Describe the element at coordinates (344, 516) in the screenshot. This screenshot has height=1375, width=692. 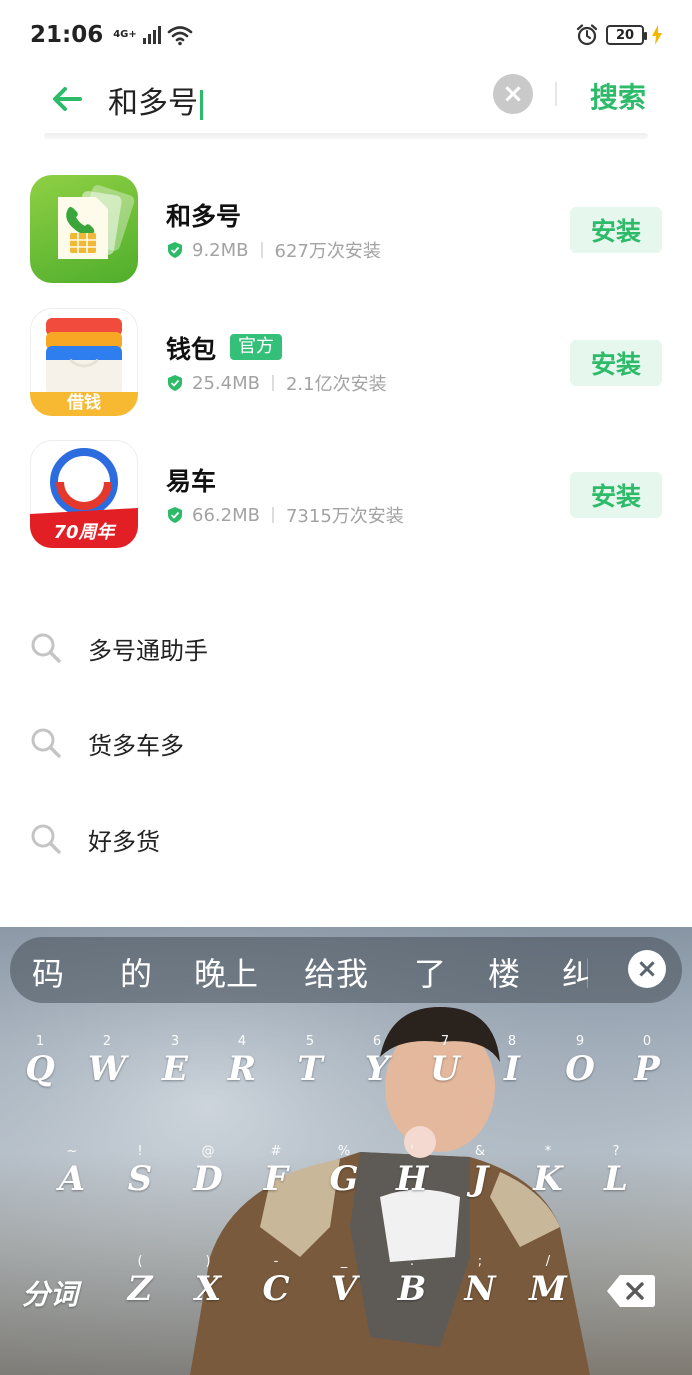
I see `app-installs: 7315万次安装` at that location.